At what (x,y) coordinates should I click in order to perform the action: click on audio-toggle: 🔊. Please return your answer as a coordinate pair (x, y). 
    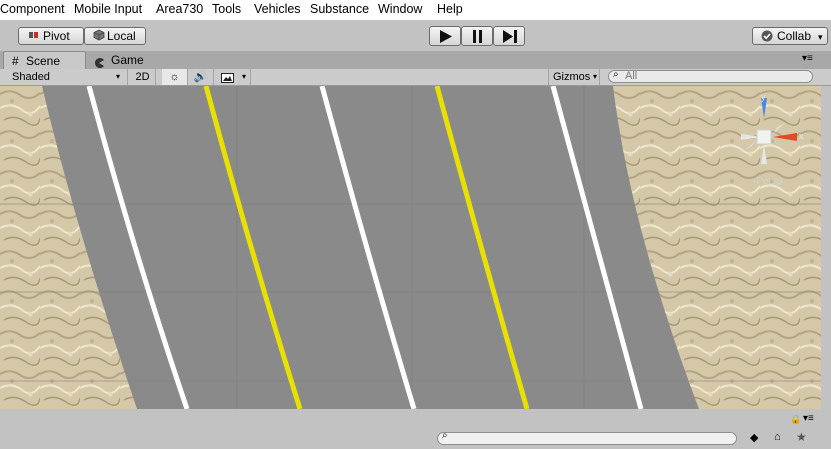
    Looking at the image, I should click on (201, 77).